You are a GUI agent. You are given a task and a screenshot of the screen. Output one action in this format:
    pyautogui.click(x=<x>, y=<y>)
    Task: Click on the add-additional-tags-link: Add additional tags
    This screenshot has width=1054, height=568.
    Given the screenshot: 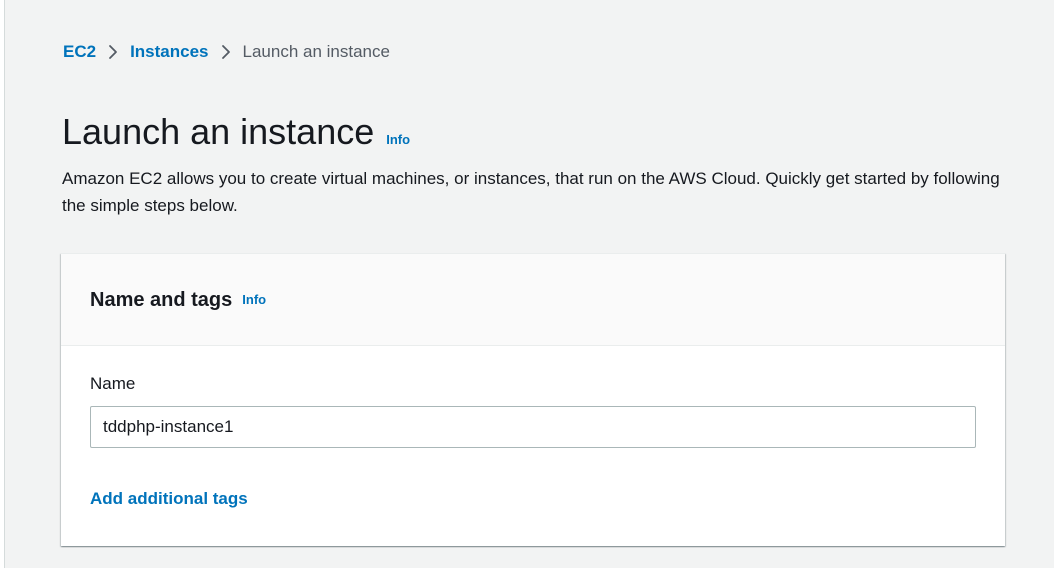 What is the action you would take?
    pyautogui.click(x=169, y=499)
    